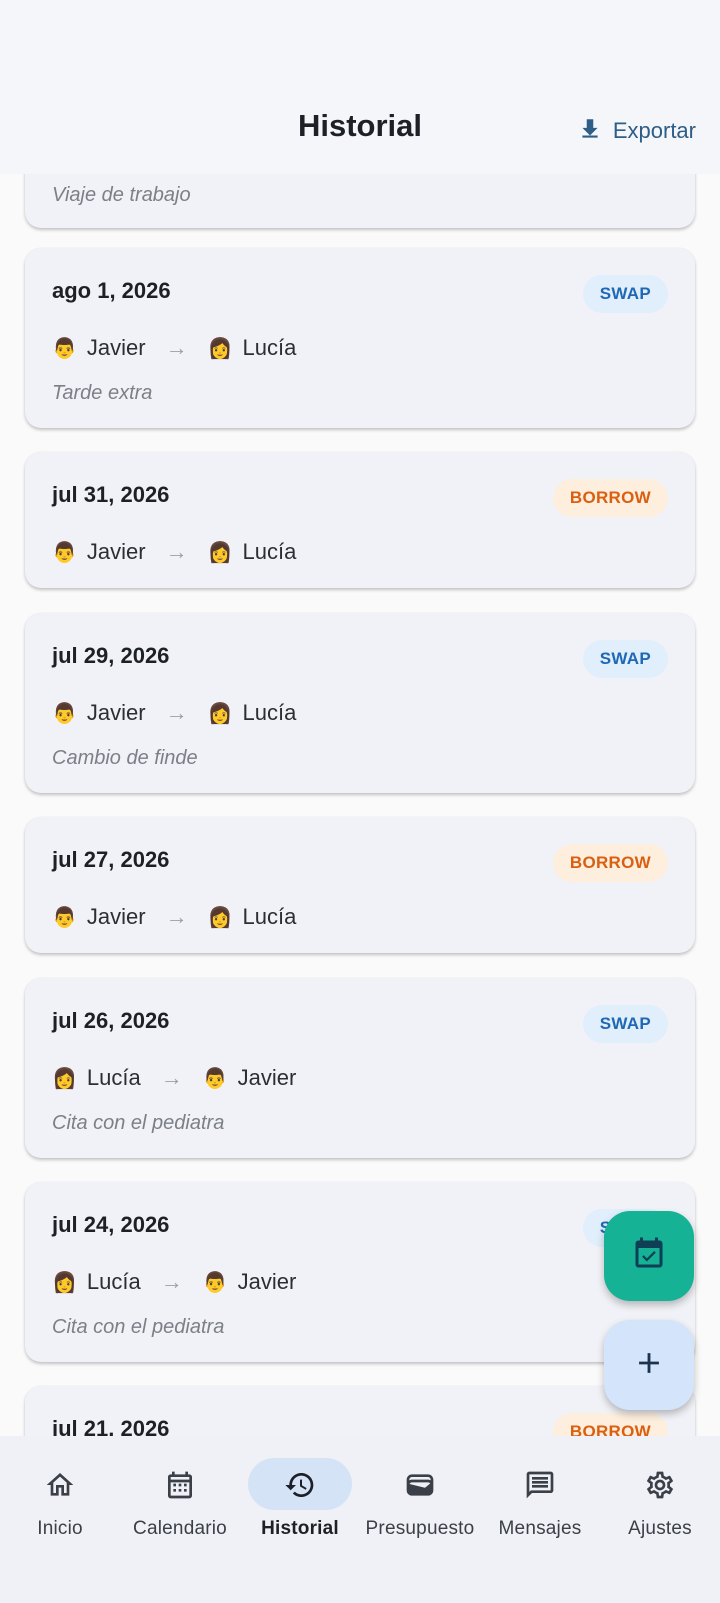  Describe the element at coordinates (590, 131) in the screenshot. I see `download-icon` at that location.